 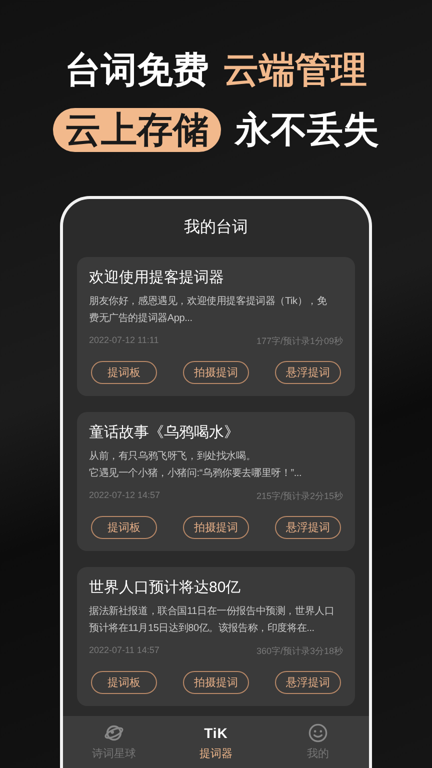 I want to click on tik-logo: TiK, so click(x=216, y=733).